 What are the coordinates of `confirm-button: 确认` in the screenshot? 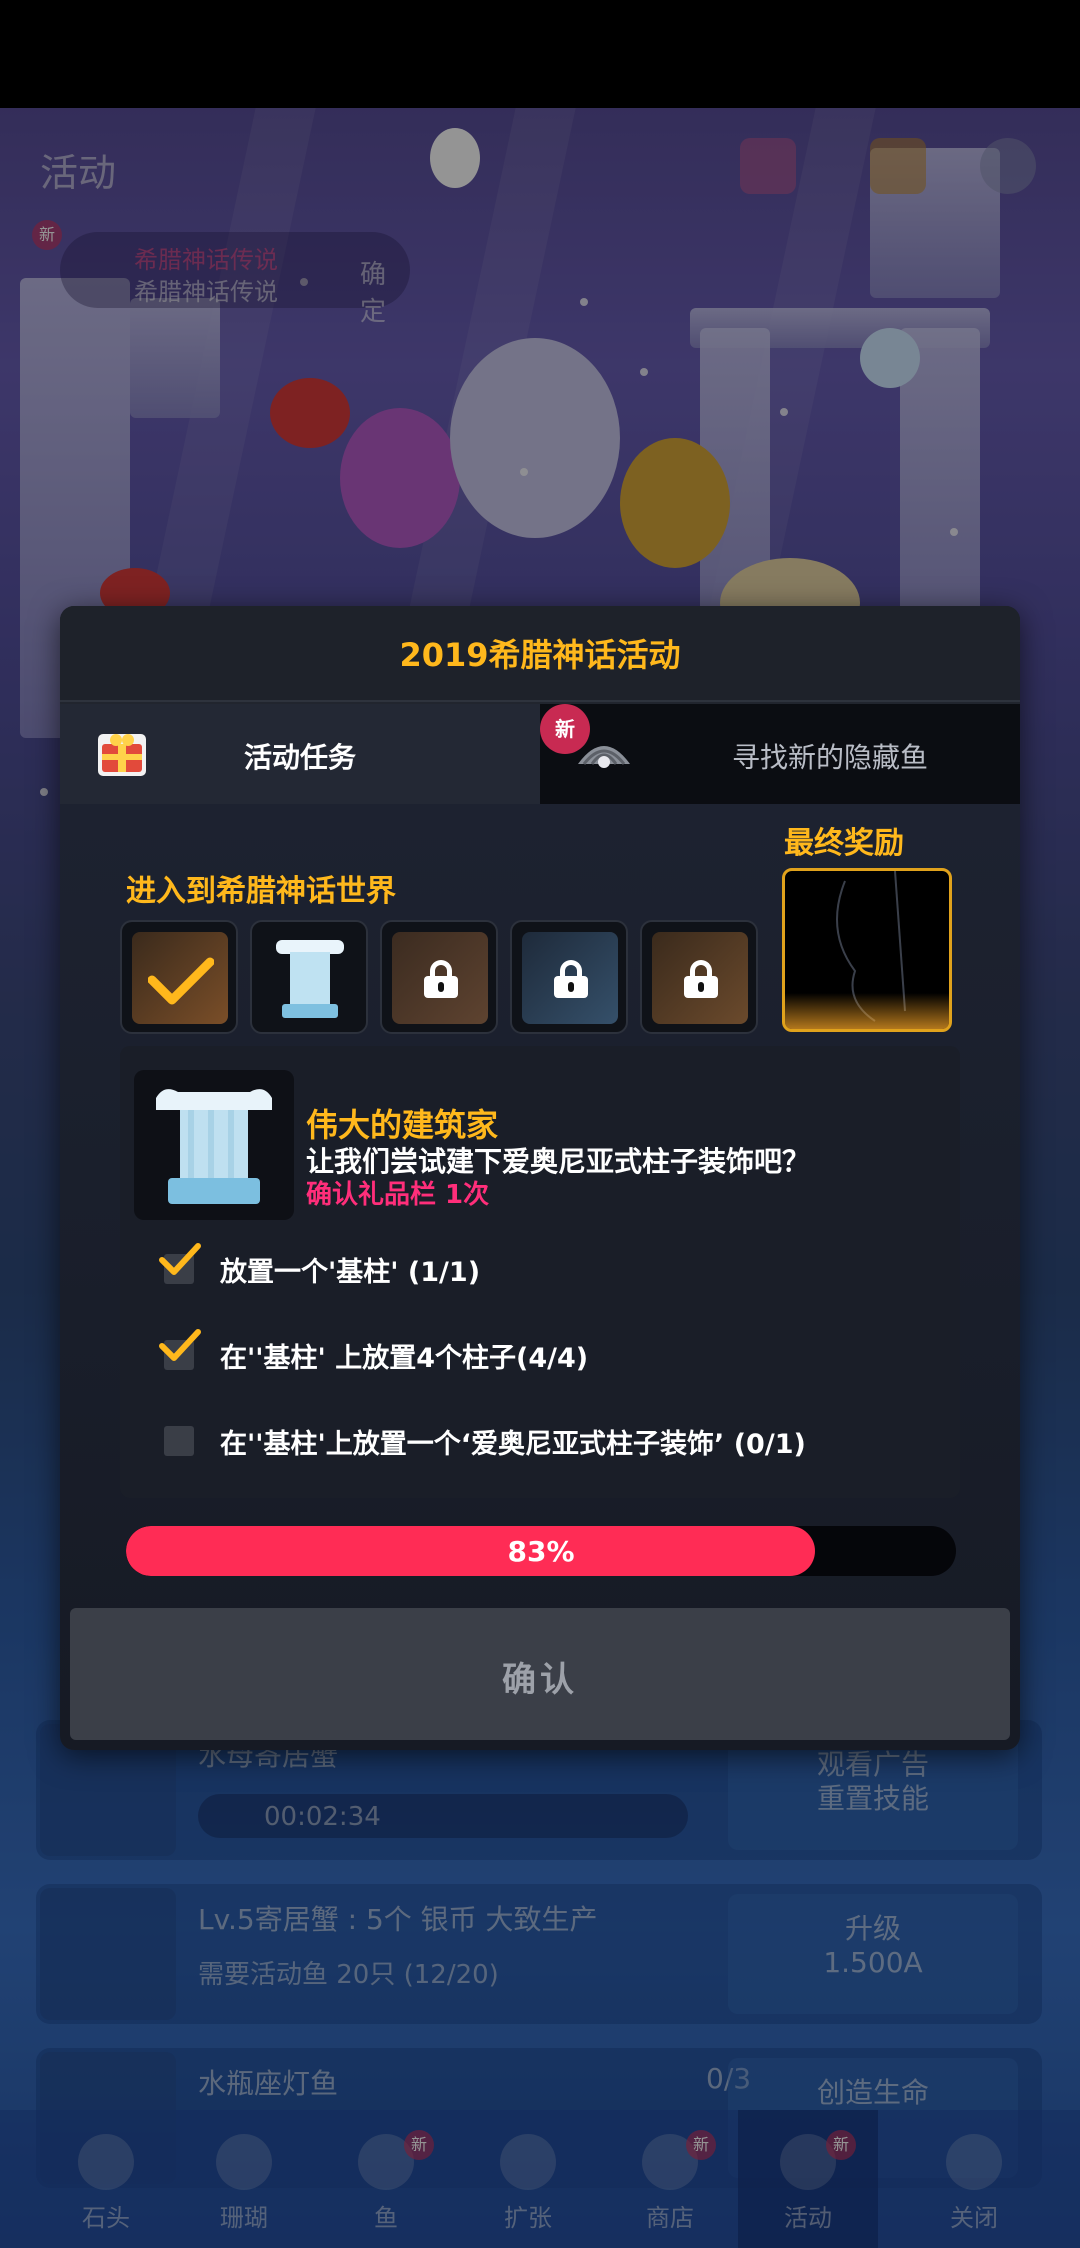 It's located at (540, 1674).